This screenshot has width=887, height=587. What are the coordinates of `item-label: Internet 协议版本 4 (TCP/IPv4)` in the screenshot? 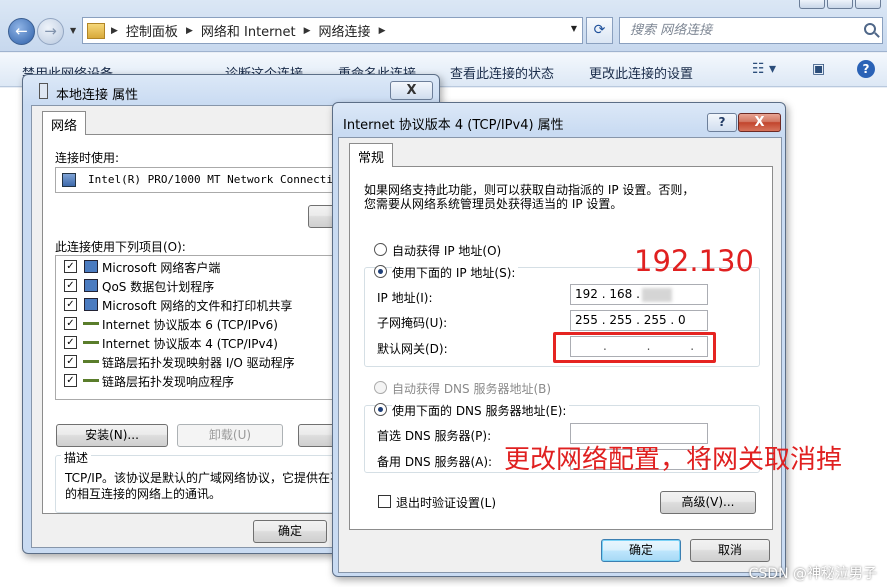 It's located at (190, 344).